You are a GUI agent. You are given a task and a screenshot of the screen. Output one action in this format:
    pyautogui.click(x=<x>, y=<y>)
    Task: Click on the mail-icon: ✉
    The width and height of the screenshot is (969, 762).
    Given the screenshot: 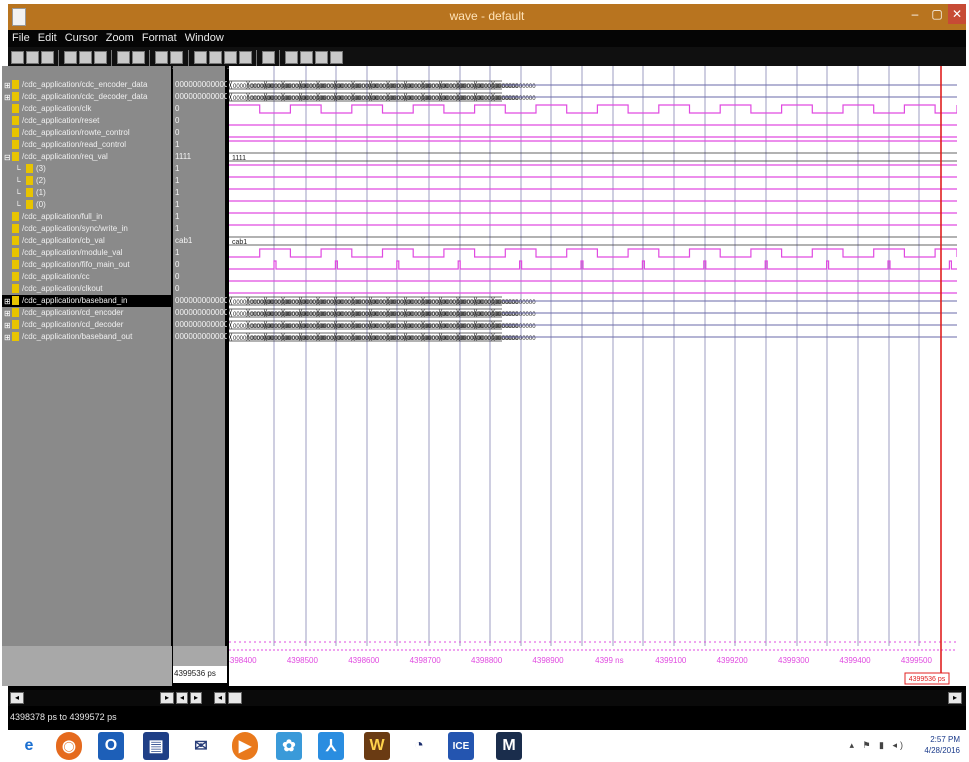 What is the action you would take?
    pyautogui.click(x=201, y=746)
    